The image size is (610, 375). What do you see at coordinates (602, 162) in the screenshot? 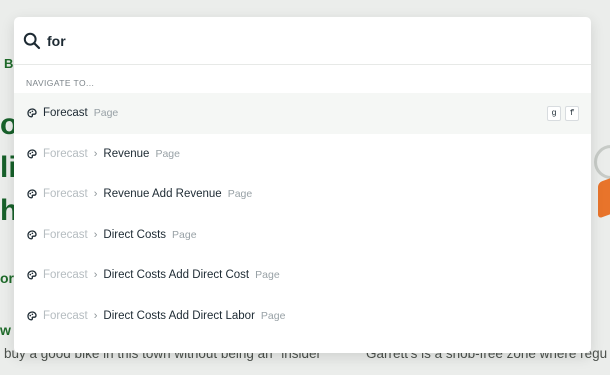
I see `bg-decorative-ring` at bounding box center [602, 162].